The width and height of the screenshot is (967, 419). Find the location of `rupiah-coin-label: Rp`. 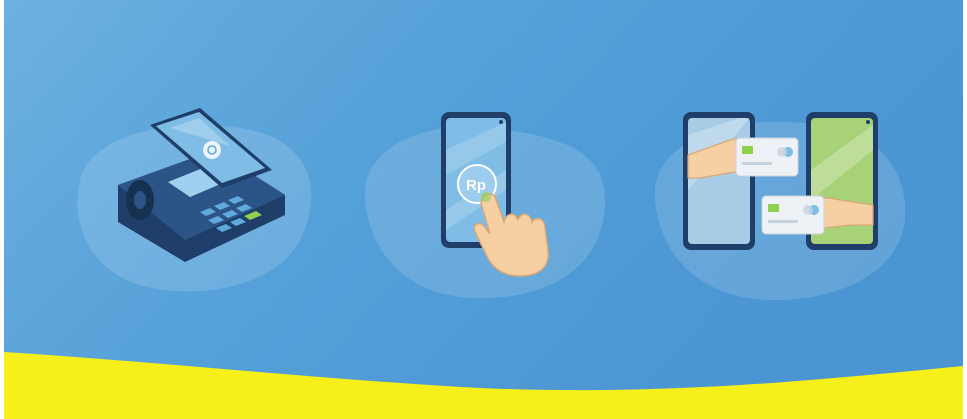

rupiah-coin-label: Rp is located at coordinates (476, 185).